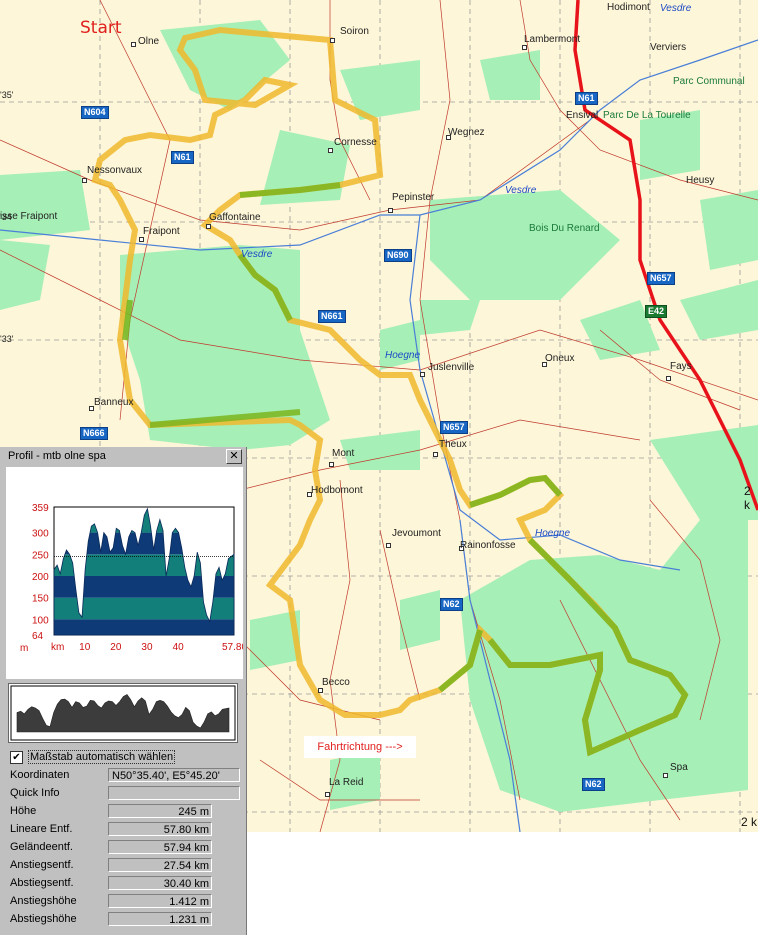 The image size is (758, 935). I want to click on place-label: Gaffontaine, so click(235, 217).